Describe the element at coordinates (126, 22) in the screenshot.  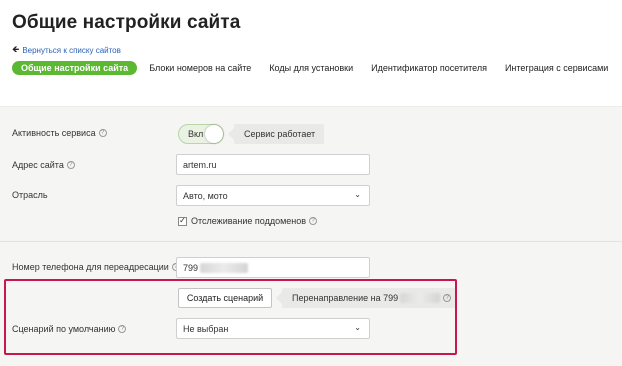
I see `page-title: Общие настройки сайта` at that location.